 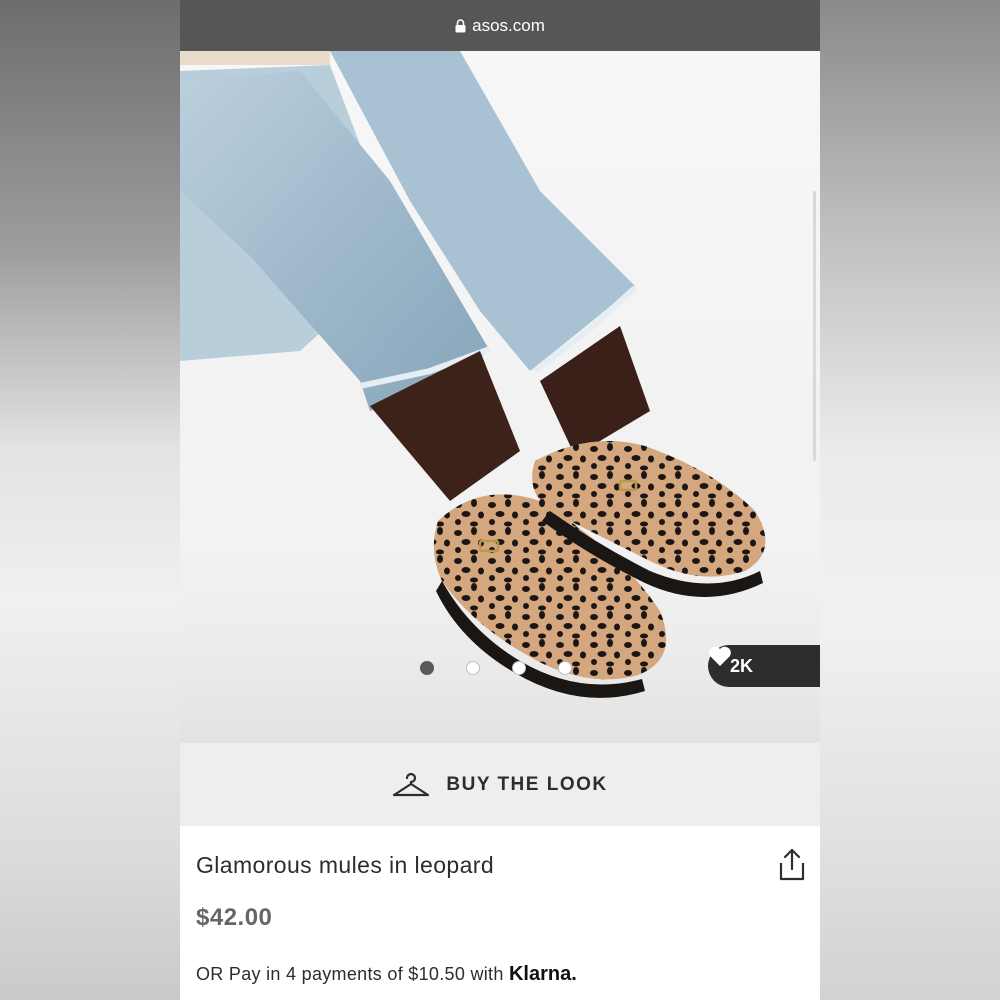 I want to click on buy-the-look-label: BUY THE LOOK, so click(x=527, y=784).